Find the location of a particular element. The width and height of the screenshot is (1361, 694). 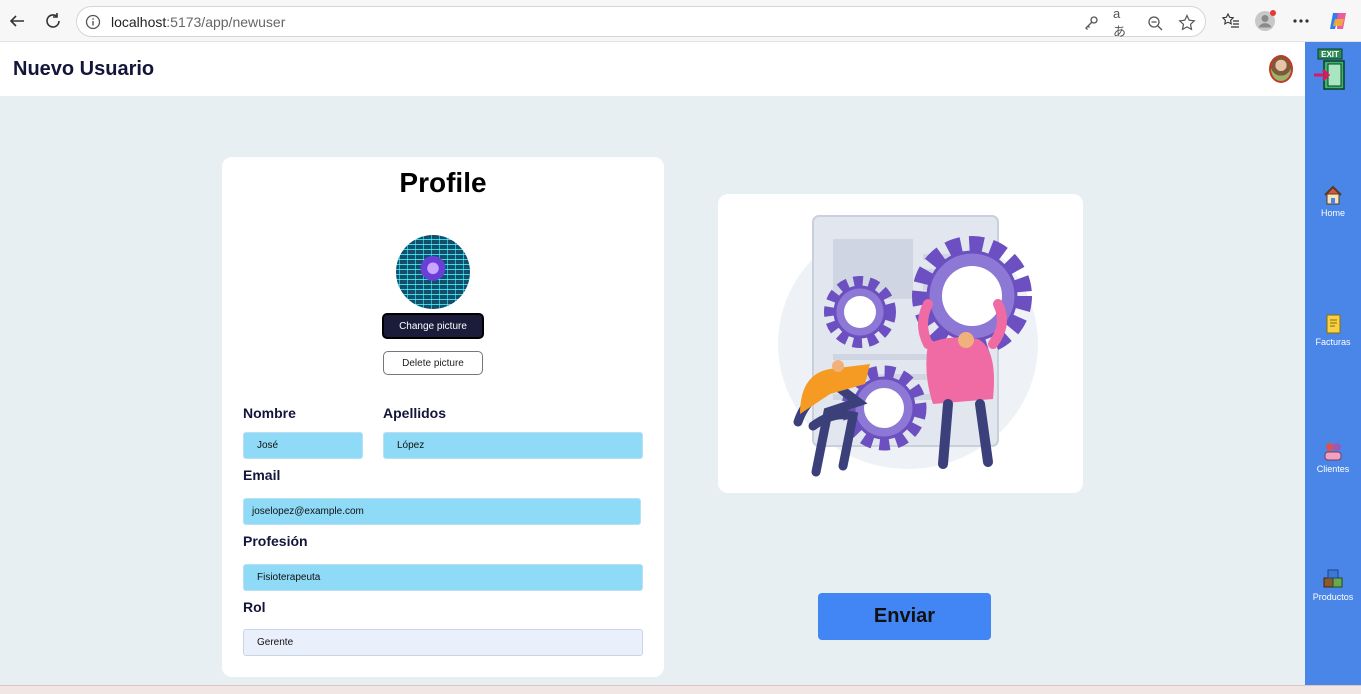

rol-label: Rol is located at coordinates (254, 607).